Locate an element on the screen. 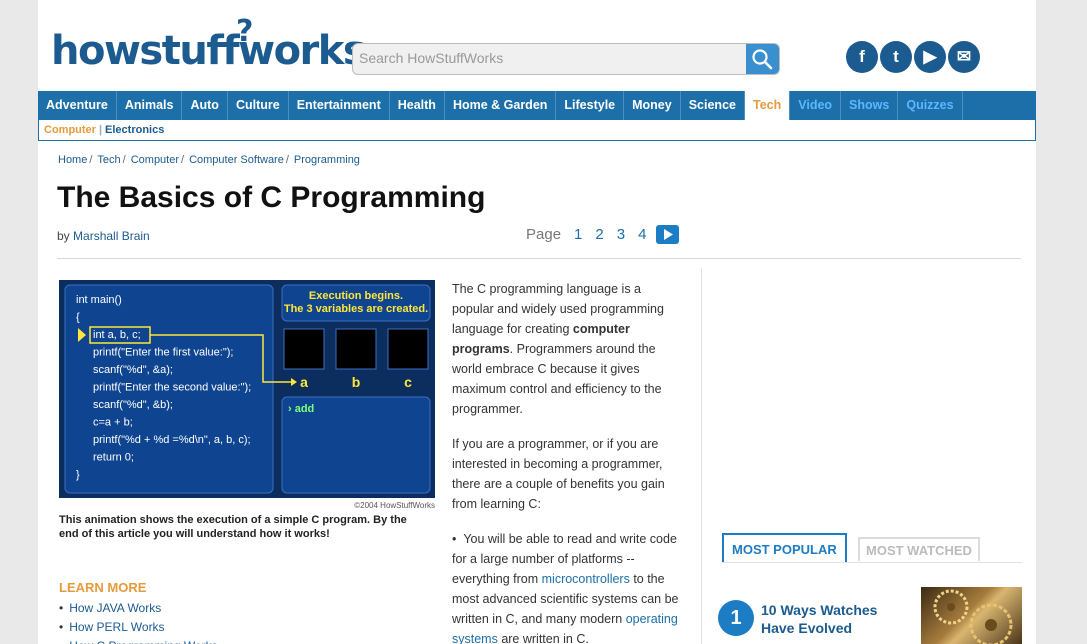 The width and height of the screenshot is (1087, 644). learn-more-link: How PERL Works is located at coordinates (138, 627).